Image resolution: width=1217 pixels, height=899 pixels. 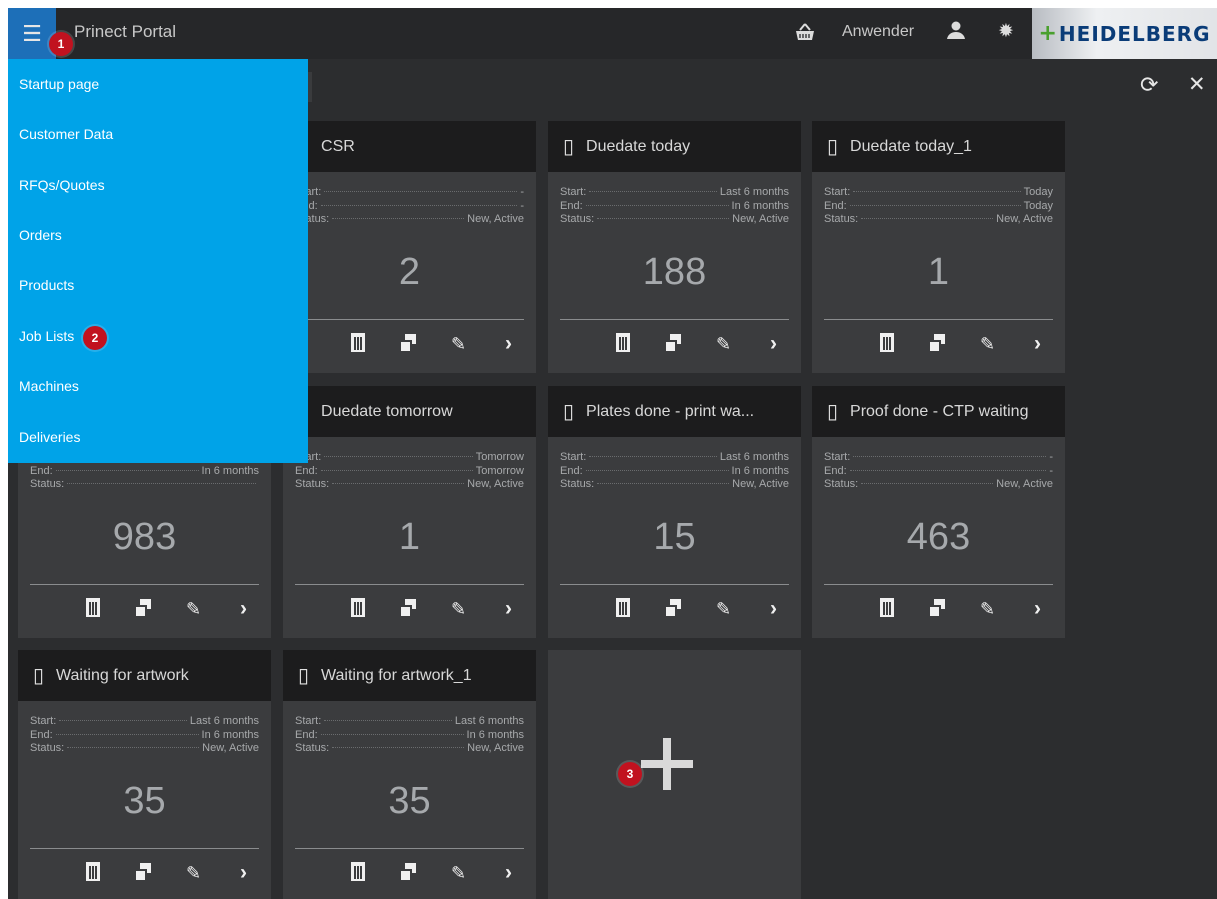 I want to click on plus-icon, so click(x=667, y=764).